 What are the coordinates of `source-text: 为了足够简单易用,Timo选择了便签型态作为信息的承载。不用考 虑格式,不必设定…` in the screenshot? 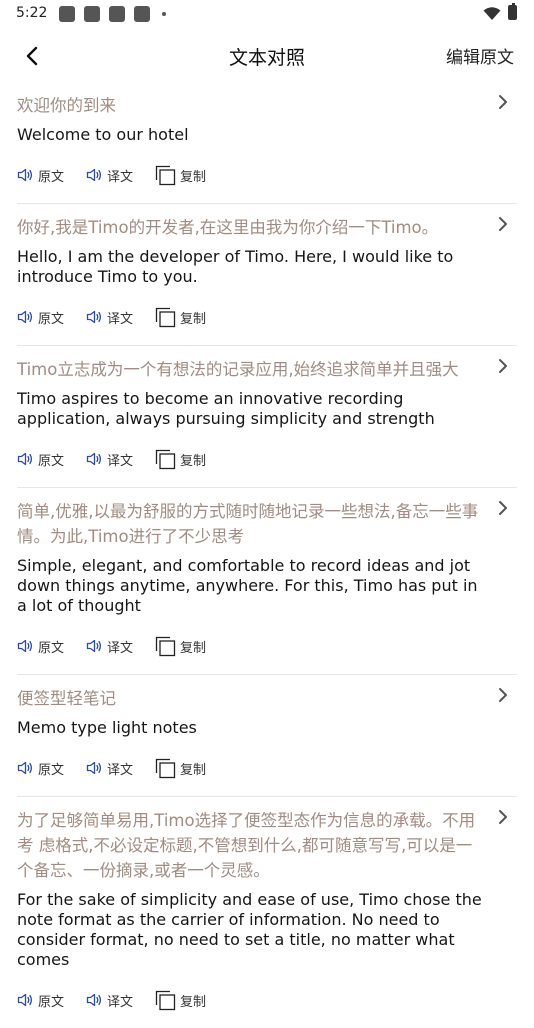 It's located at (246, 845).